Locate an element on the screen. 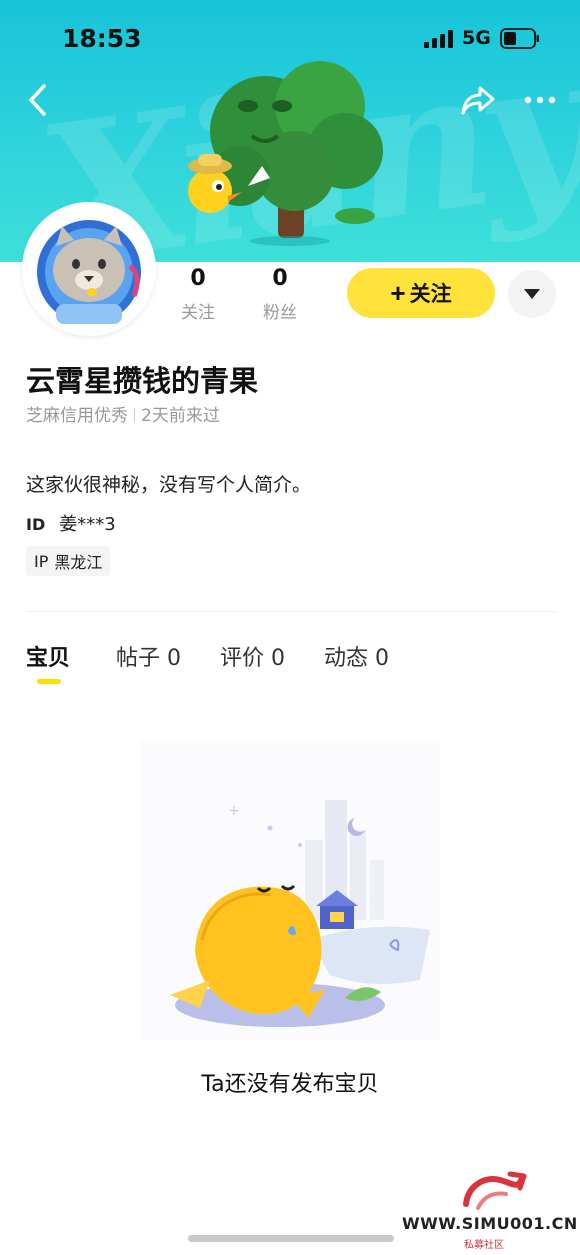 The width and height of the screenshot is (580, 1255). status-time: 18:53 is located at coordinates (102, 38).